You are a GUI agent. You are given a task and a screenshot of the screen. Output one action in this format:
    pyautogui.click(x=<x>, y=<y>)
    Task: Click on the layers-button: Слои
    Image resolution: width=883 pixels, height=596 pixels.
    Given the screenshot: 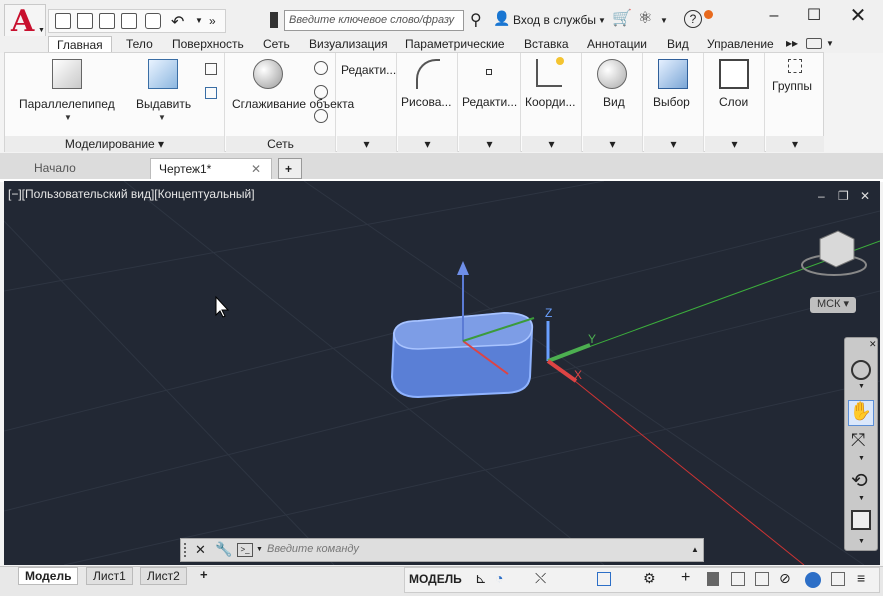 What is the action you would take?
    pyautogui.click(x=733, y=102)
    